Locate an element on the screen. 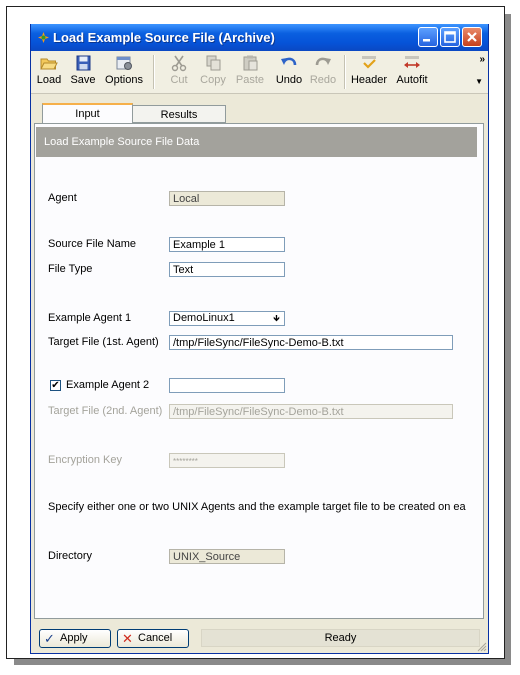 The image size is (520, 675). scissors-icon is located at coordinates (179, 63).